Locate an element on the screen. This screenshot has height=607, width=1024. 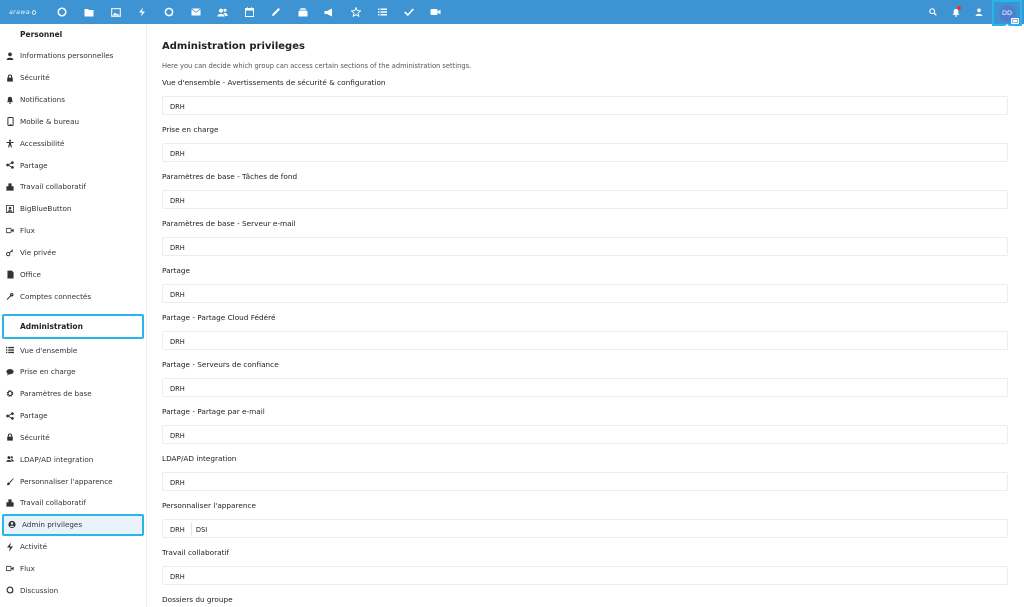
notes-icon is located at coordinates (276, 12).